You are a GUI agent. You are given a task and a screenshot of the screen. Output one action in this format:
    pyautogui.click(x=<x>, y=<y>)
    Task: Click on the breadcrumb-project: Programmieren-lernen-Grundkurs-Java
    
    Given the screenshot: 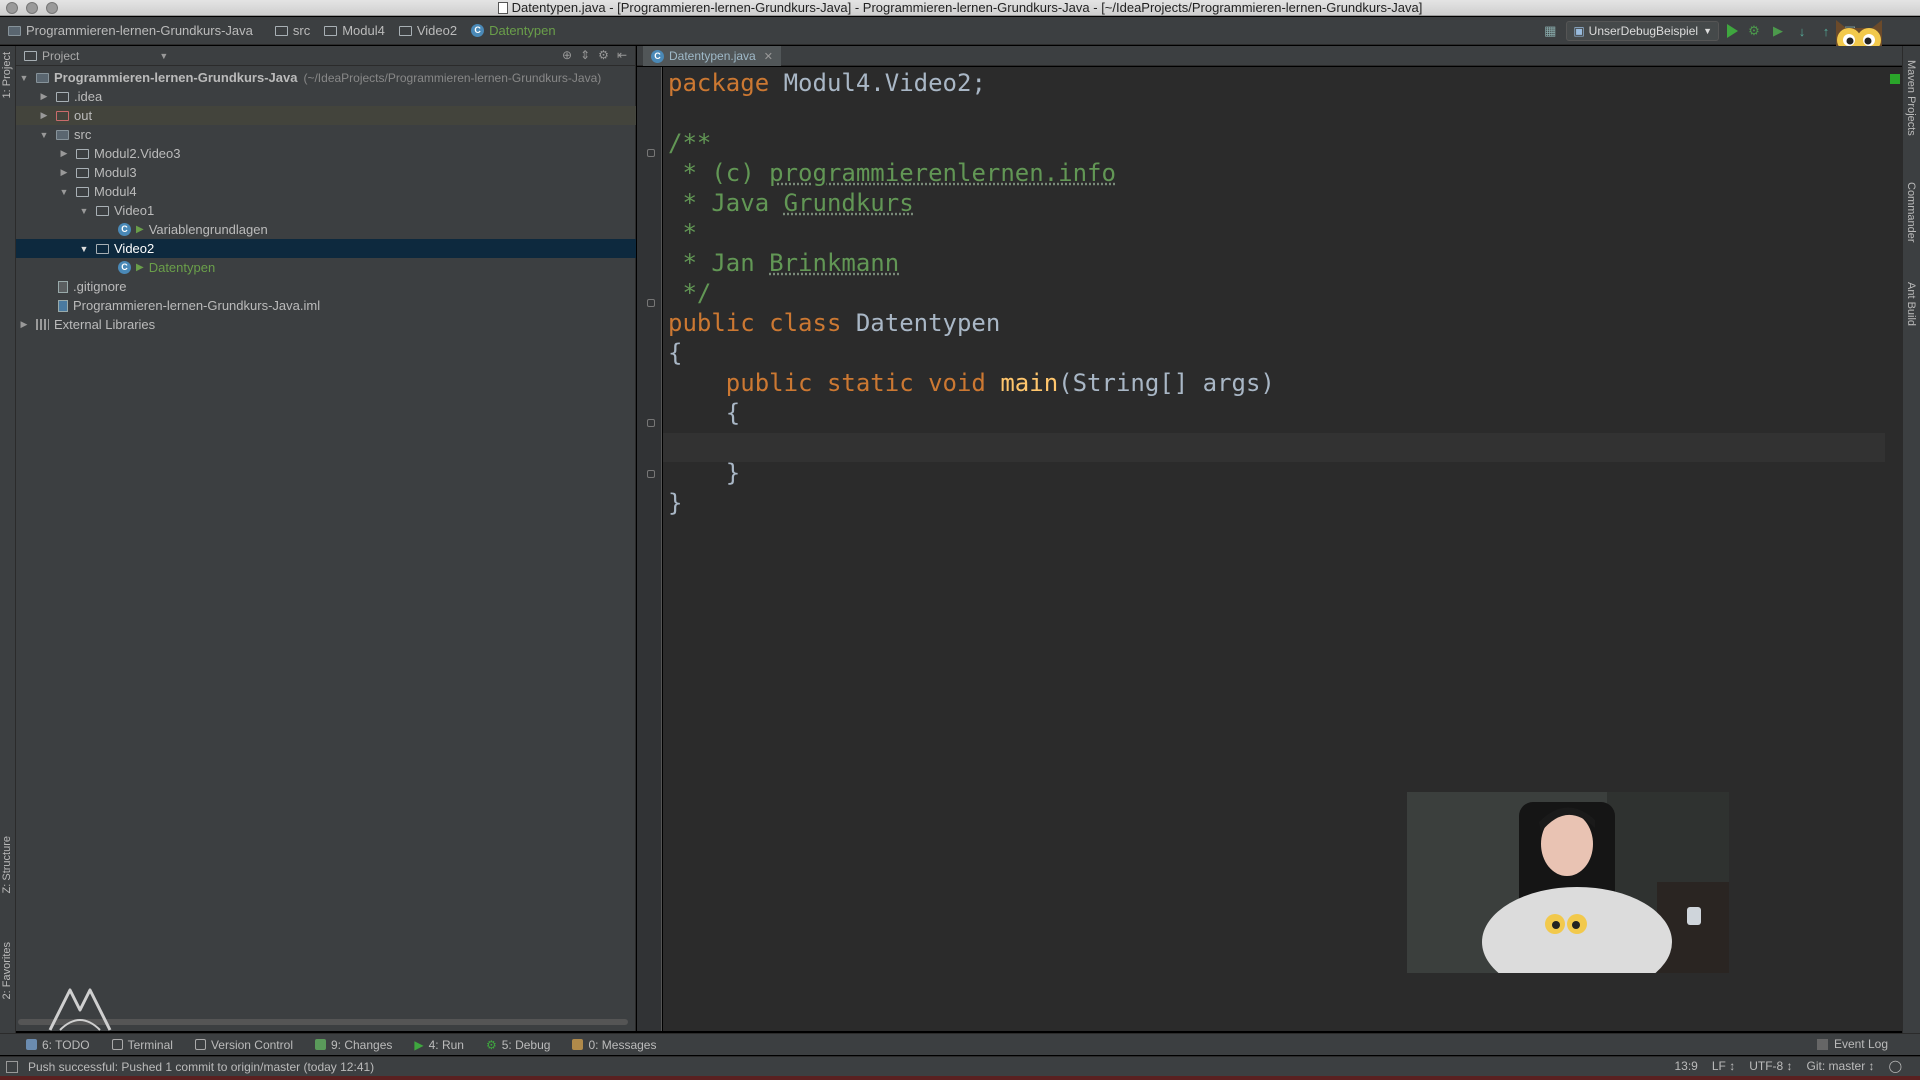 What is the action you would take?
    pyautogui.click(x=137, y=30)
    